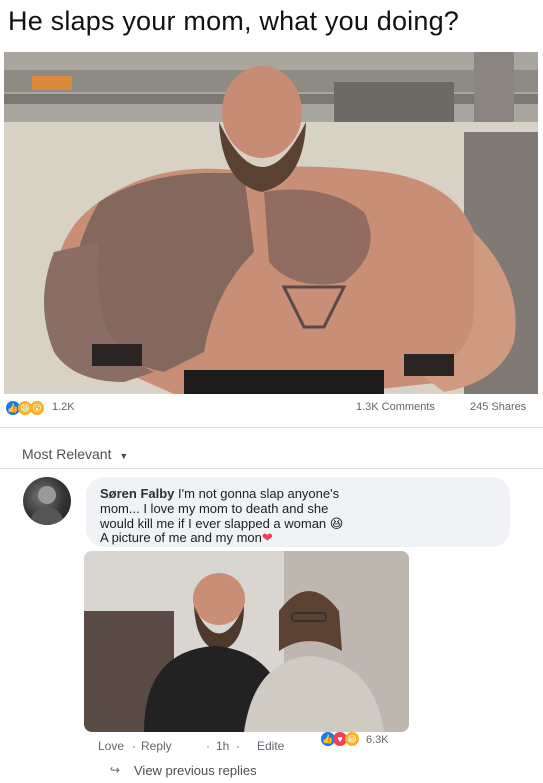 This screenshot has width=543, height=783. I want to click on love-button: Love, so click(111, 746).